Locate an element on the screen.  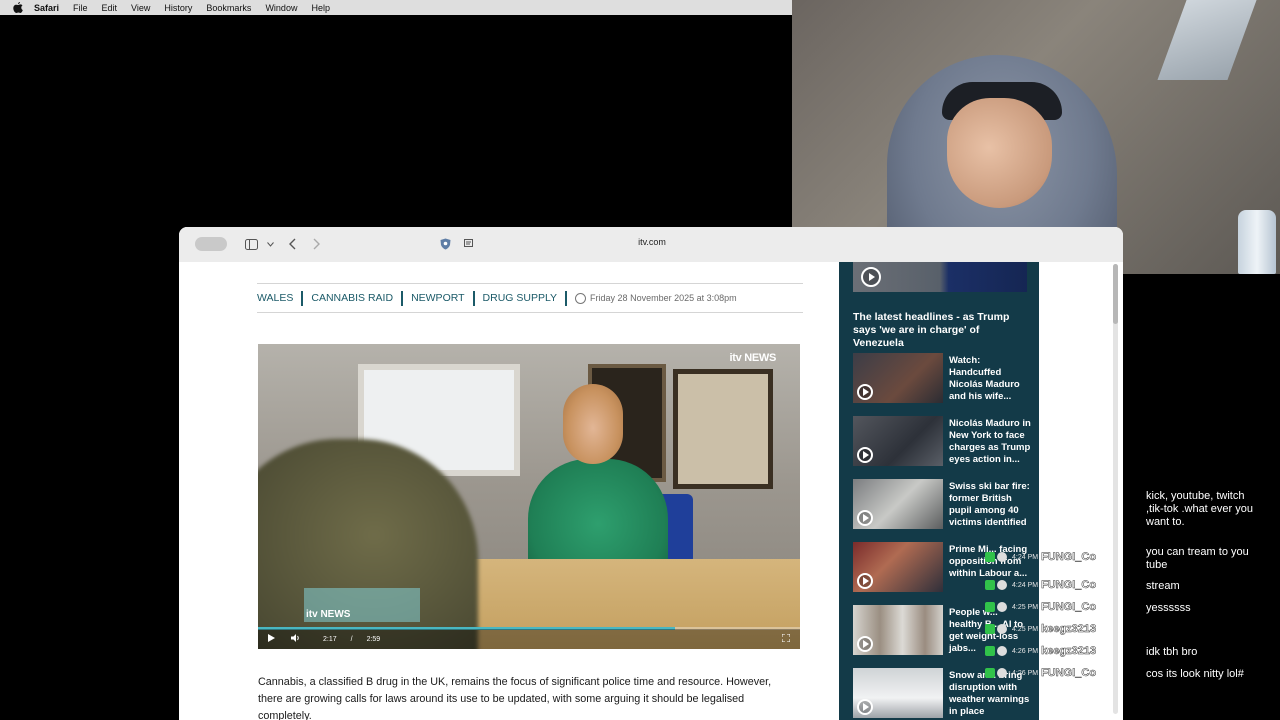
chat-event: 4:26 PM keegz3213 is located at coordinates (1040, 651).